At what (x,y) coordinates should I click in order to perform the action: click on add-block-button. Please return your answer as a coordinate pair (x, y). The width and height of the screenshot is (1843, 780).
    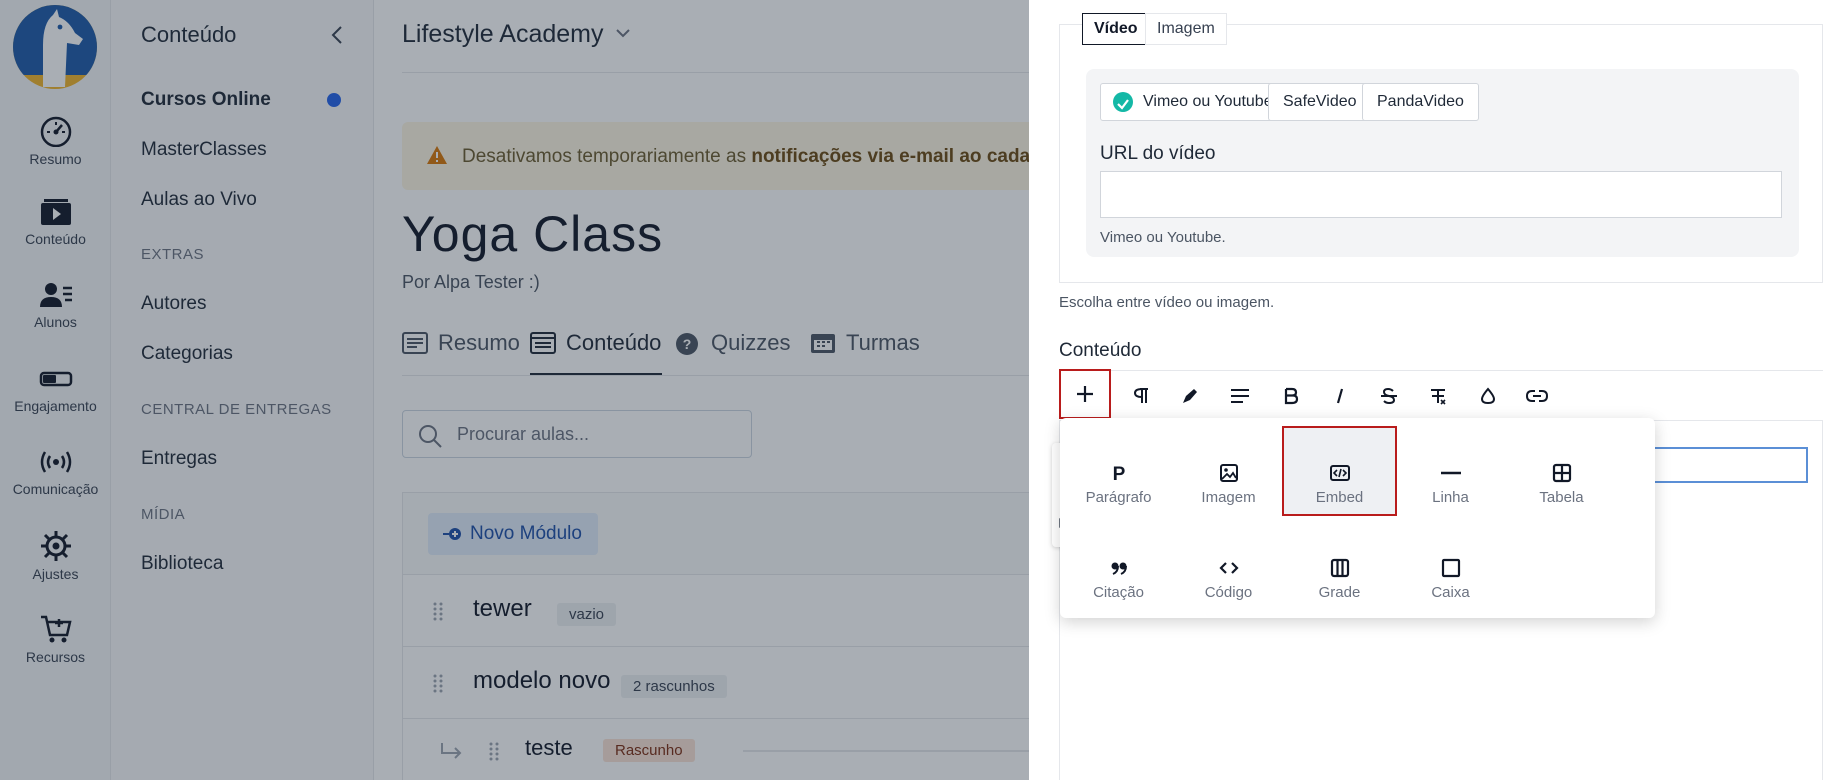
    Looking at the image, I should click on (1085, 394).